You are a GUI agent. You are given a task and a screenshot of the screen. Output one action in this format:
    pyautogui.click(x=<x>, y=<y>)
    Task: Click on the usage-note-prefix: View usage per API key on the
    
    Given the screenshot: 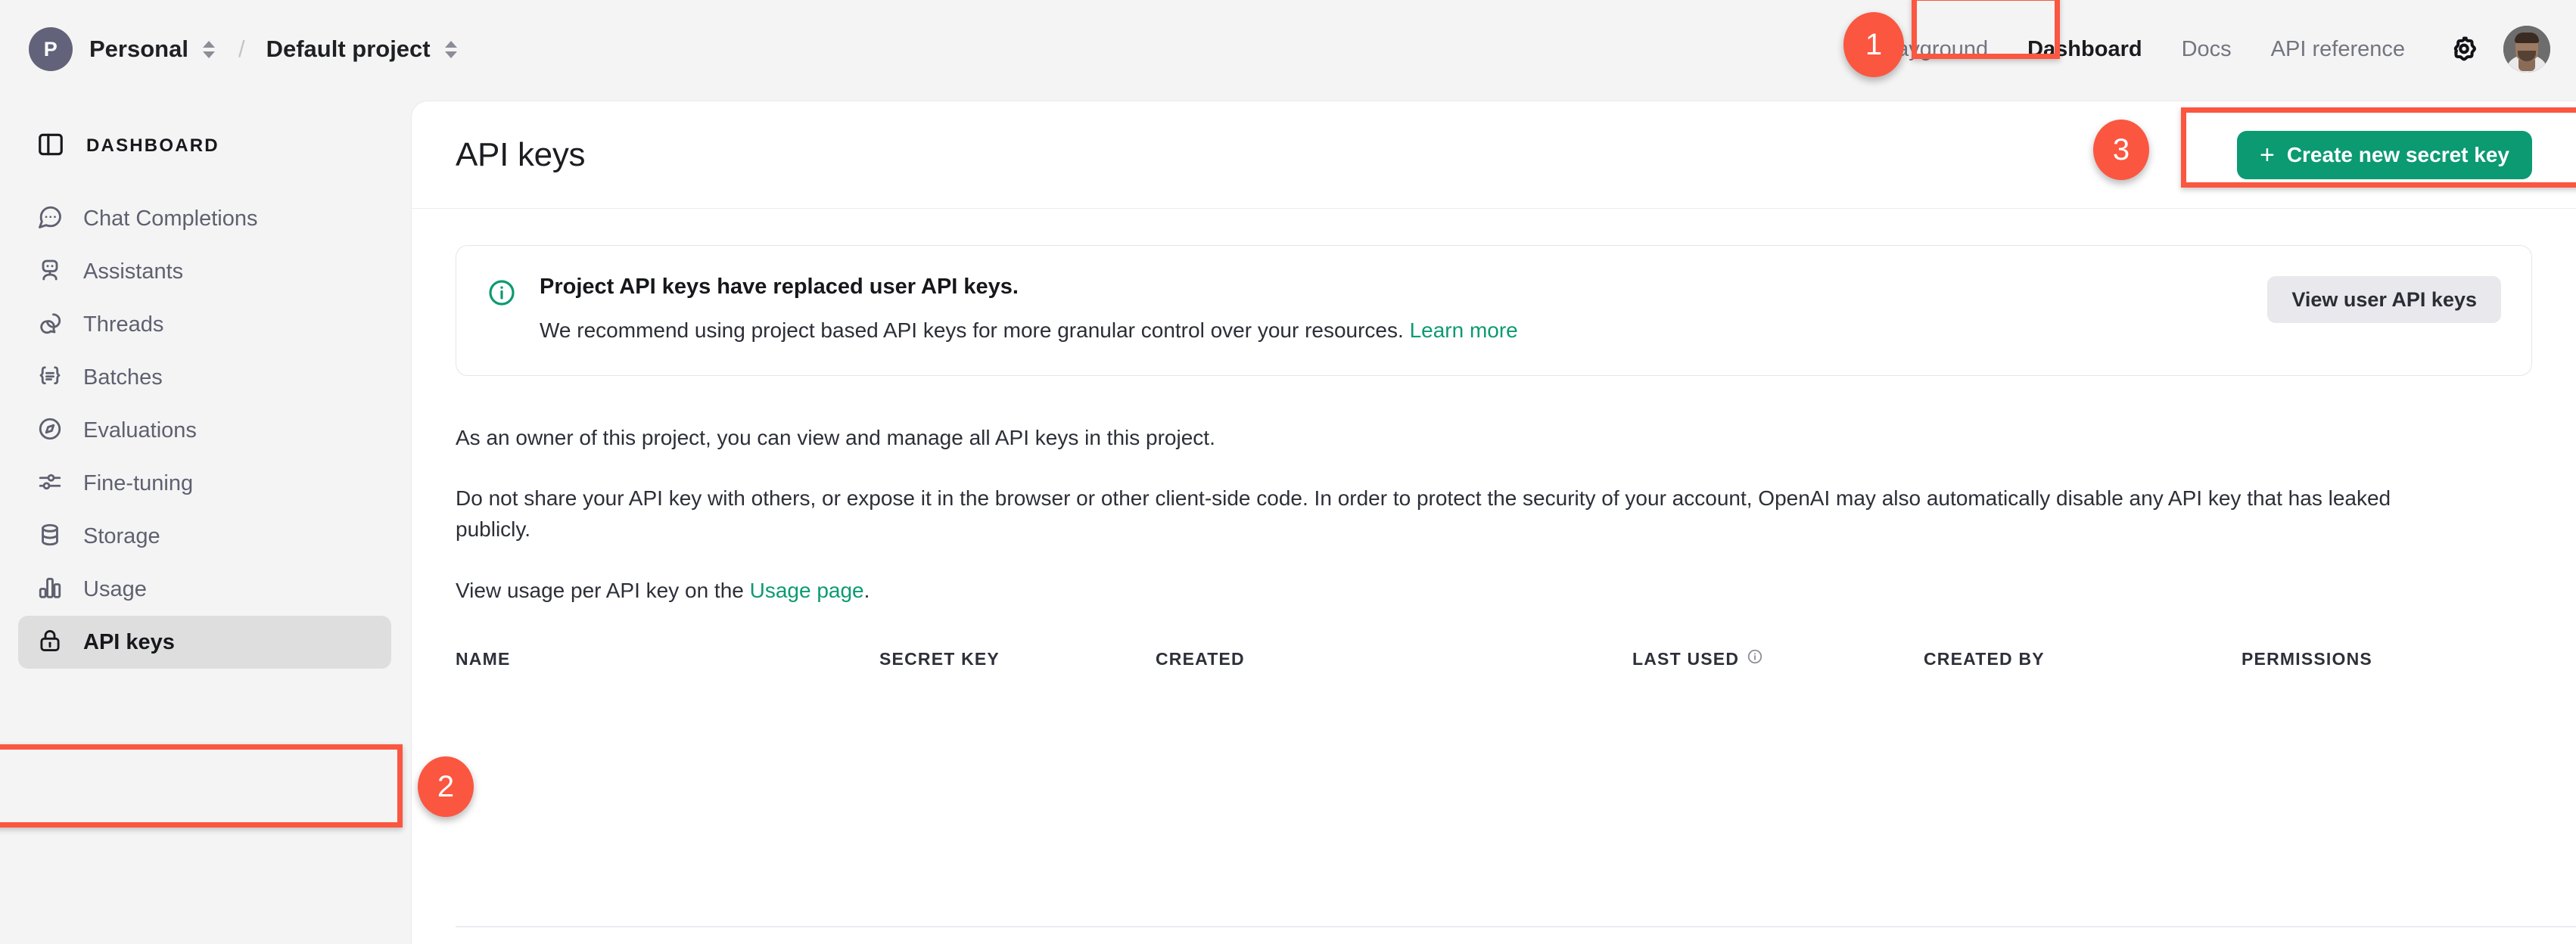 What is the action you would take?
    pyautogui.click(x=603, y=590)
    